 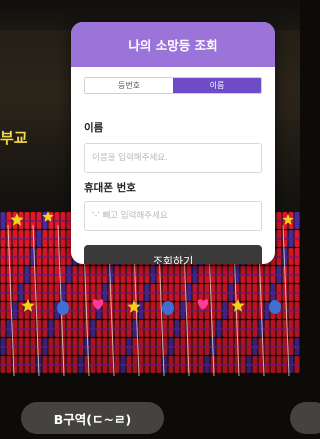 I want to click on phone-input, so click(x=173, y=216).